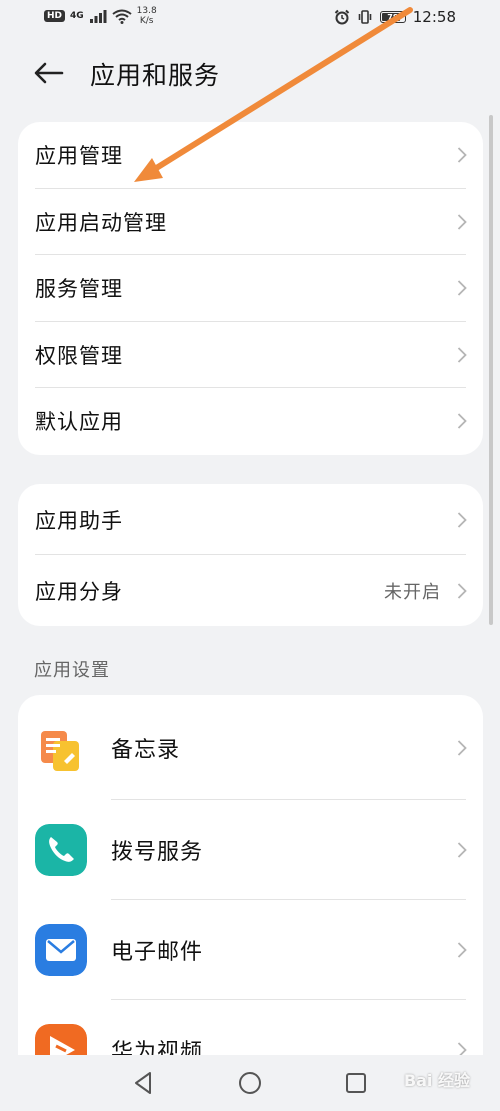 Image resolution: width=500 pixels, height=1111 pixels. What do you see at coordinates (250, 747) in the screenshot?
I see `app-item-notepad: 备忘录` at bounding box center [250, 747].